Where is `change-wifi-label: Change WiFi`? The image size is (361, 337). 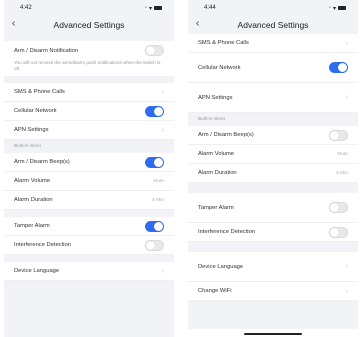
change-wifi-label: Change WiFi is located at coordinates (215, 291).